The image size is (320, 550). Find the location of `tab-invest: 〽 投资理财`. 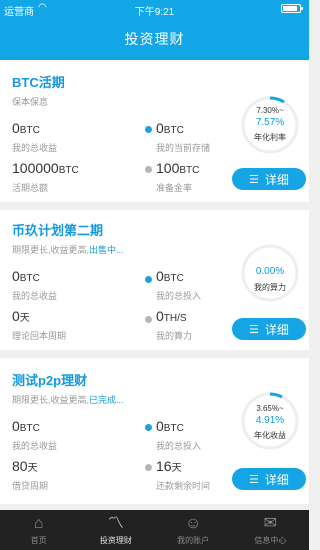

tab-invest: 〽 投资理财 is located at coordinates (115, 530).